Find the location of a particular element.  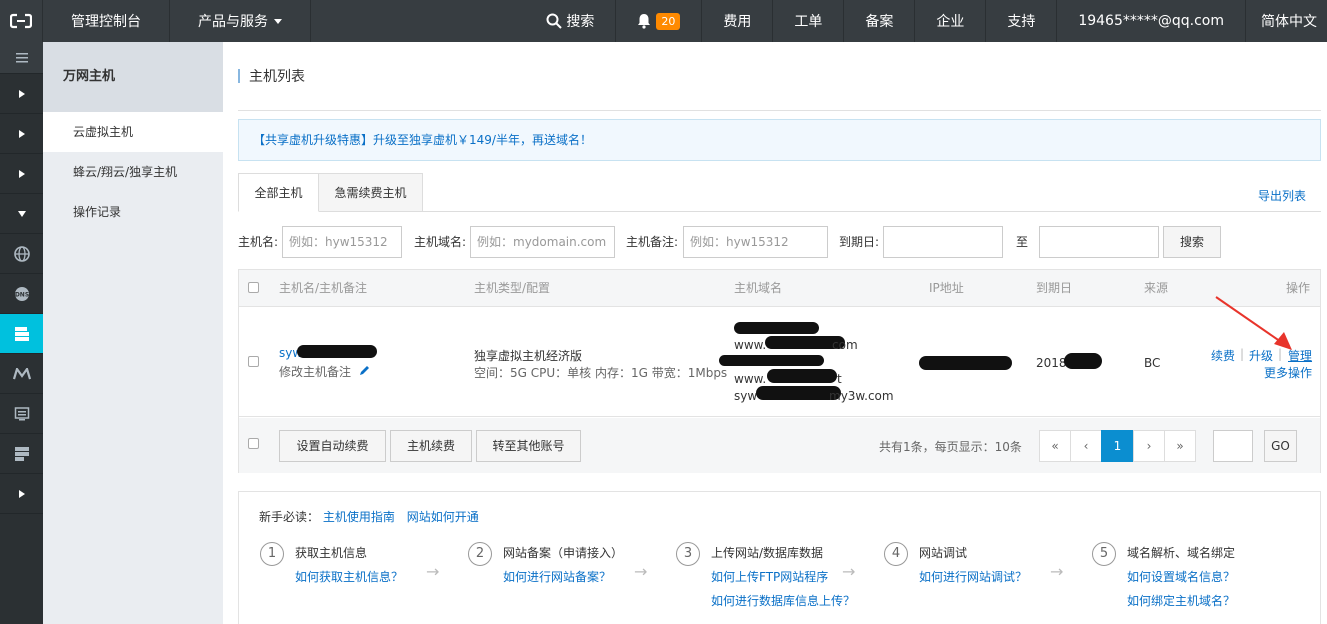

aliyun-logo-icon is located at coordinates (21, 21).